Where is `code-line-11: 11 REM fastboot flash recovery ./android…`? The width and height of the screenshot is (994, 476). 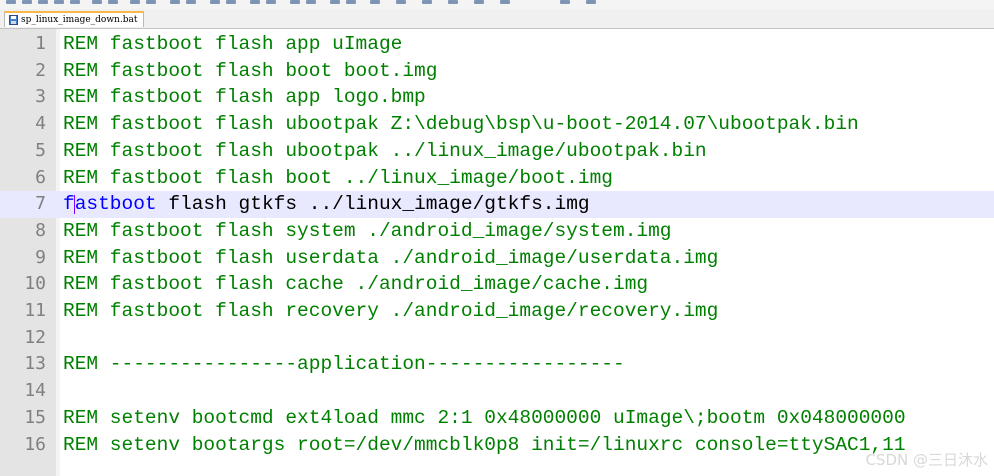
code-line-11: 11 REM fastboot flash recovery ./android… is located at coordinates (497, 311).